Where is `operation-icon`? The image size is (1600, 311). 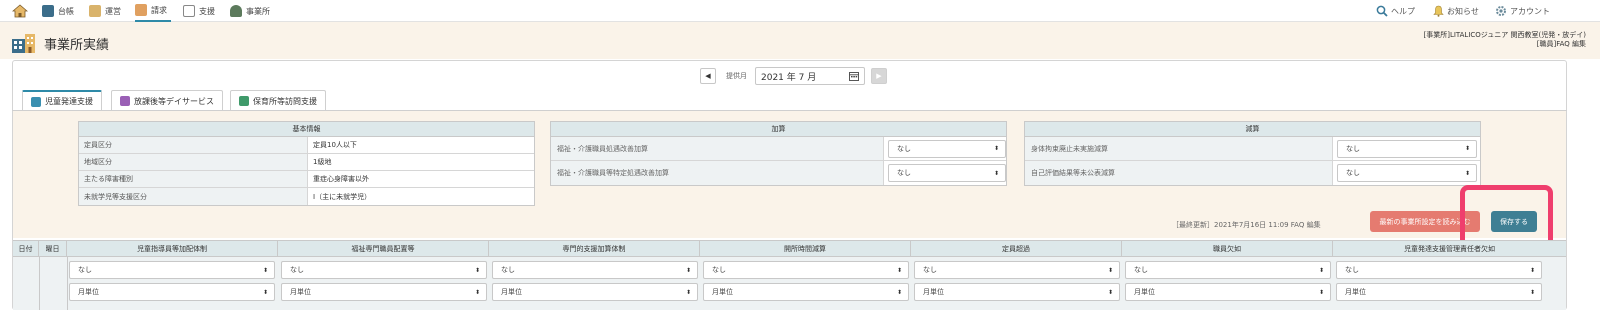 operation-icon is located at coordinates (95, 11).